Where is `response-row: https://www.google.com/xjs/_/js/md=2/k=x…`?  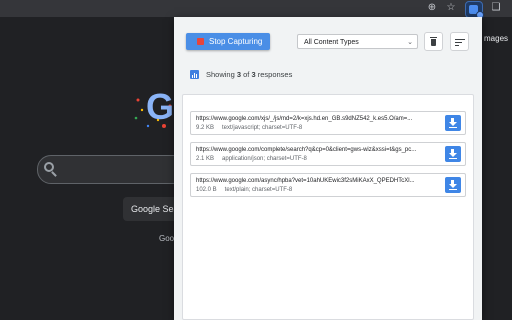 response-row: https://www.google.com/xjs/_/js/md=2/k=x… is located at coordinates (328, 123).